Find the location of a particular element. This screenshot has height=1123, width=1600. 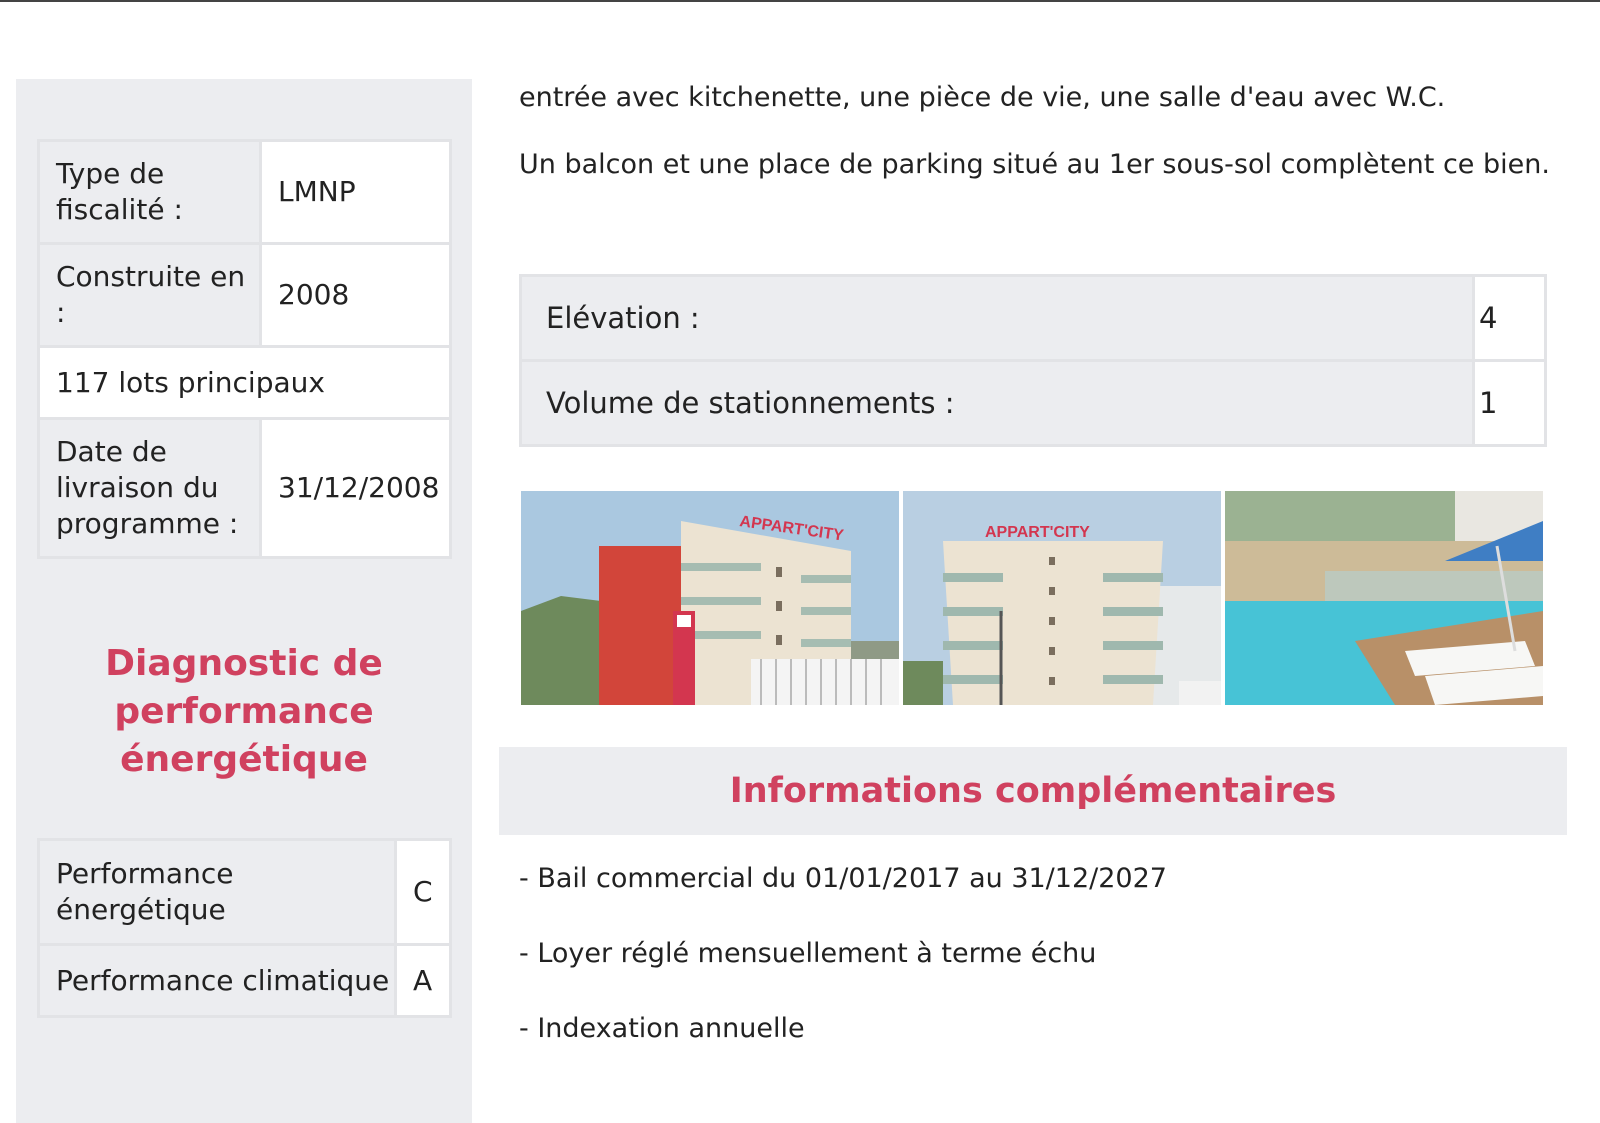

label-line: Construite en is located at coordinates (151, 276).